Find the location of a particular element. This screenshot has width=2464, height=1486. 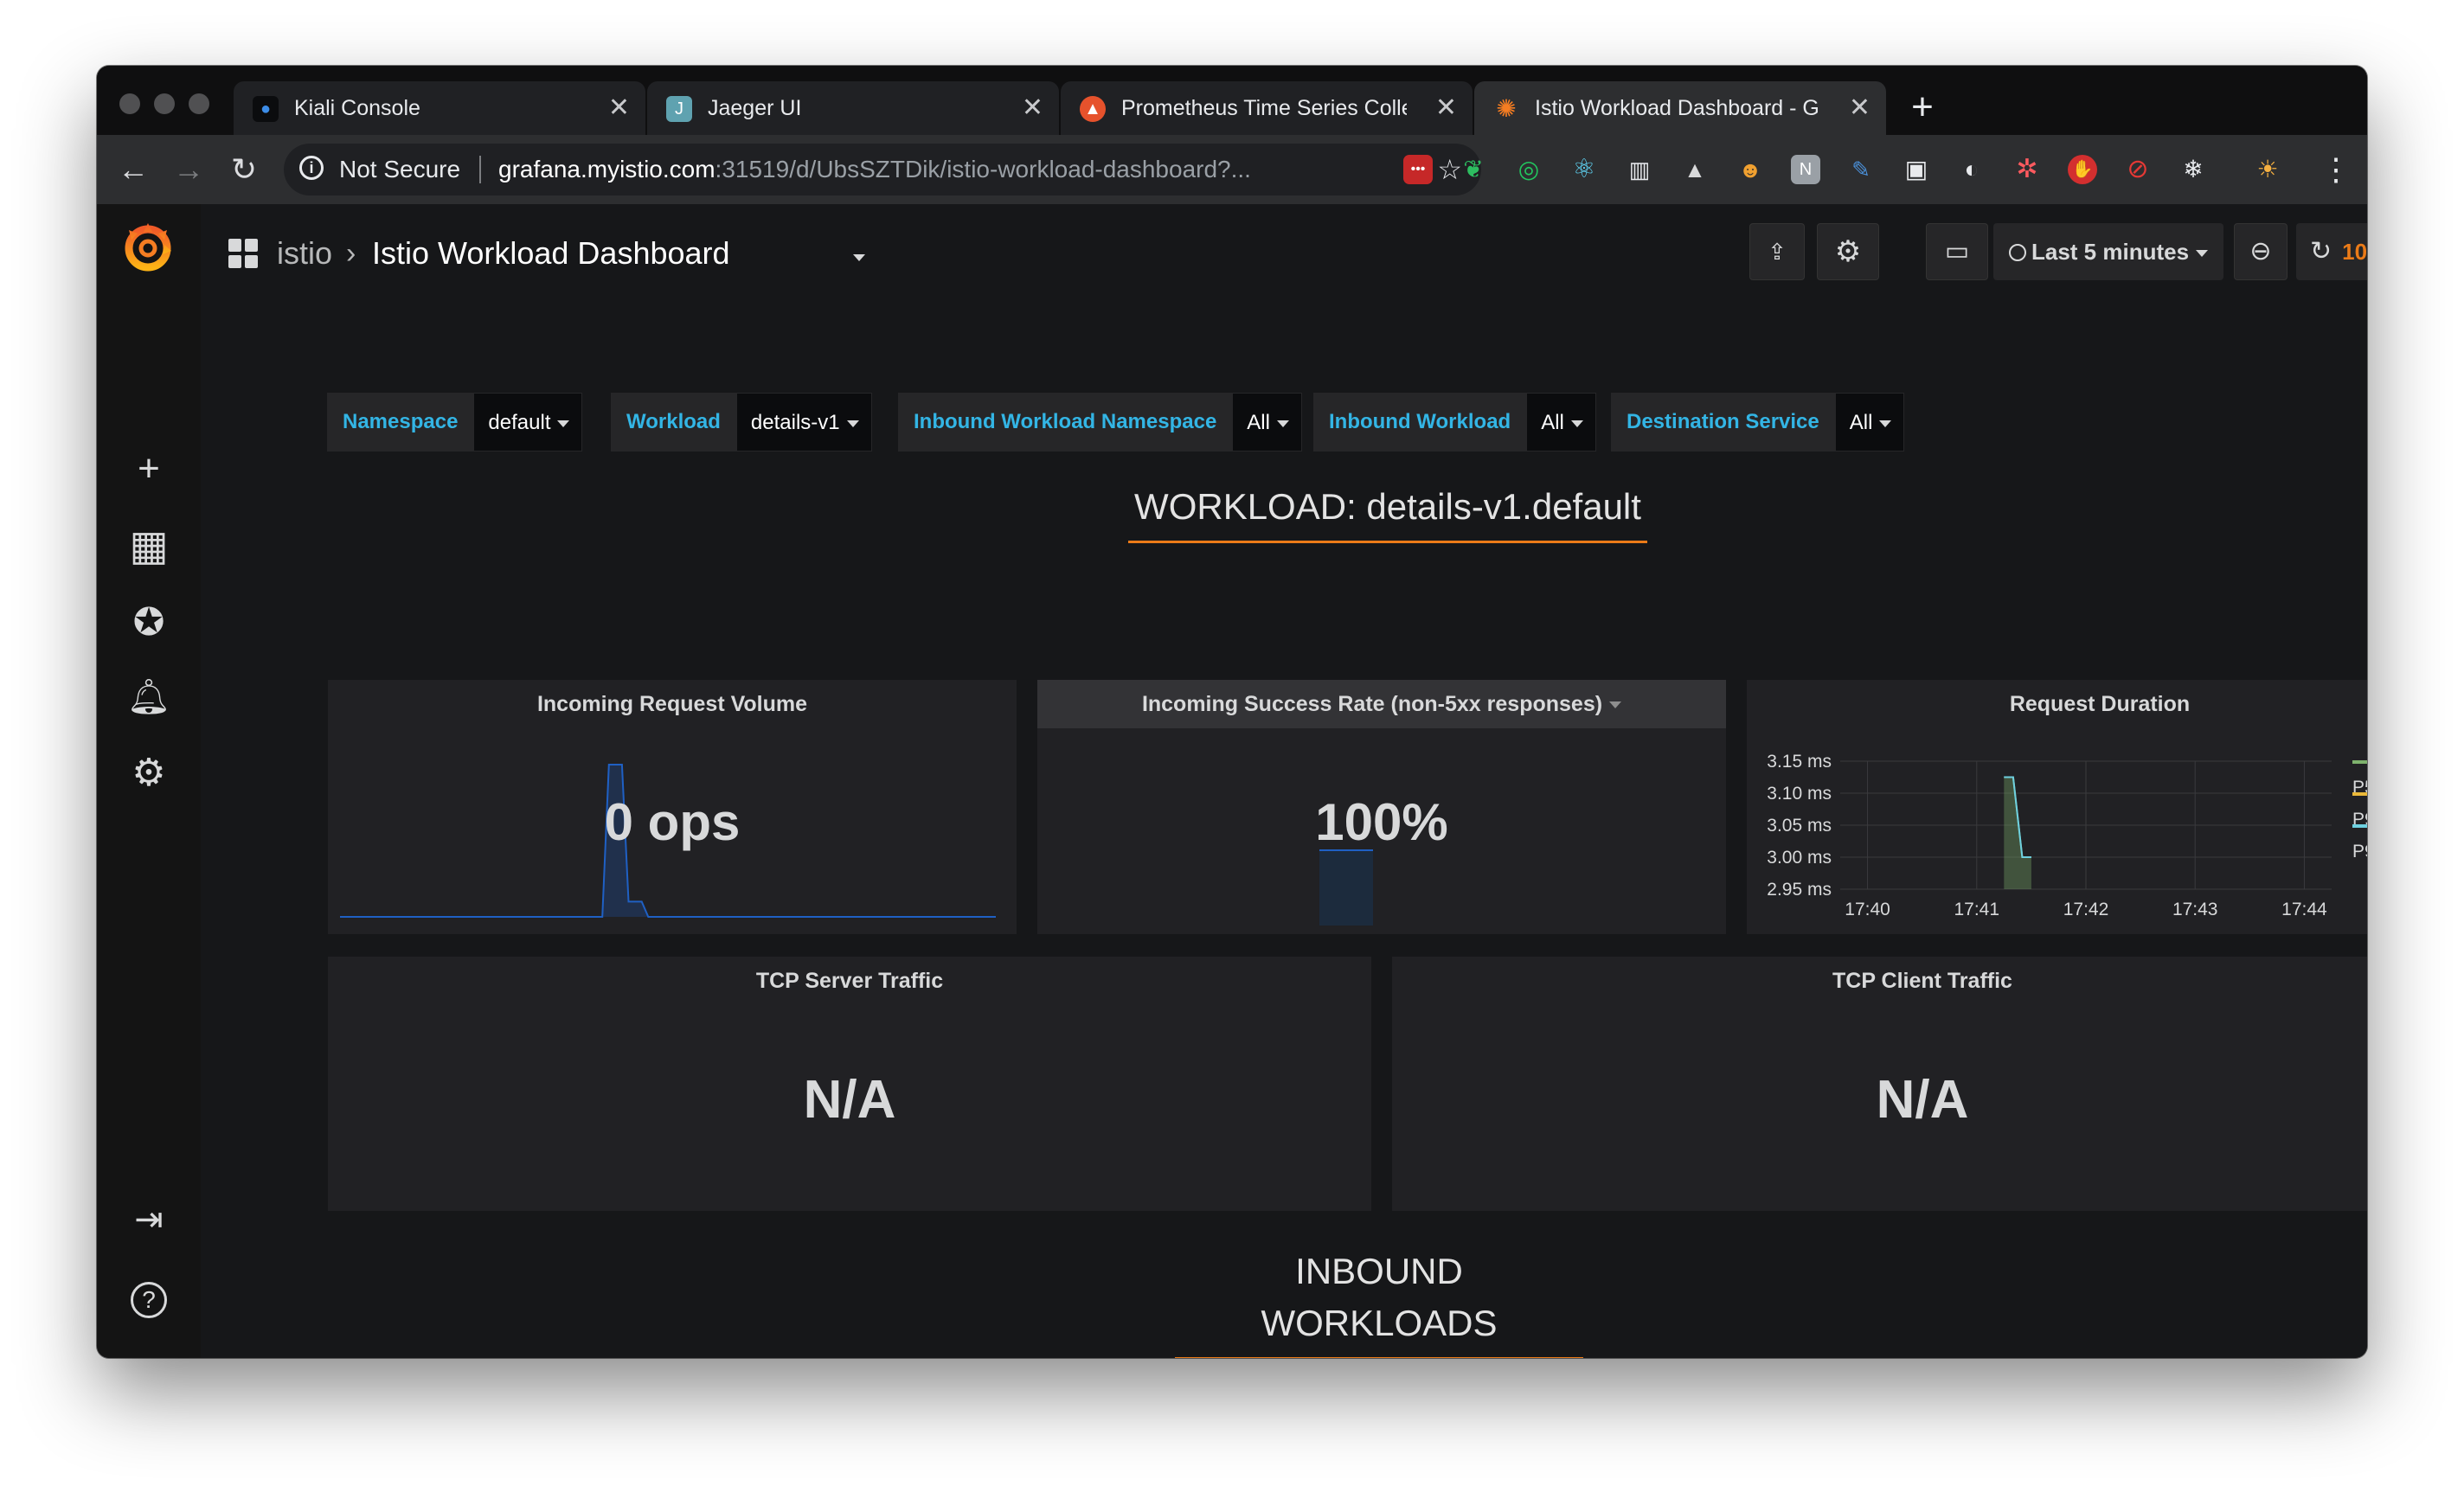

new-tab-button: + is located at coordinates (1922, 107).